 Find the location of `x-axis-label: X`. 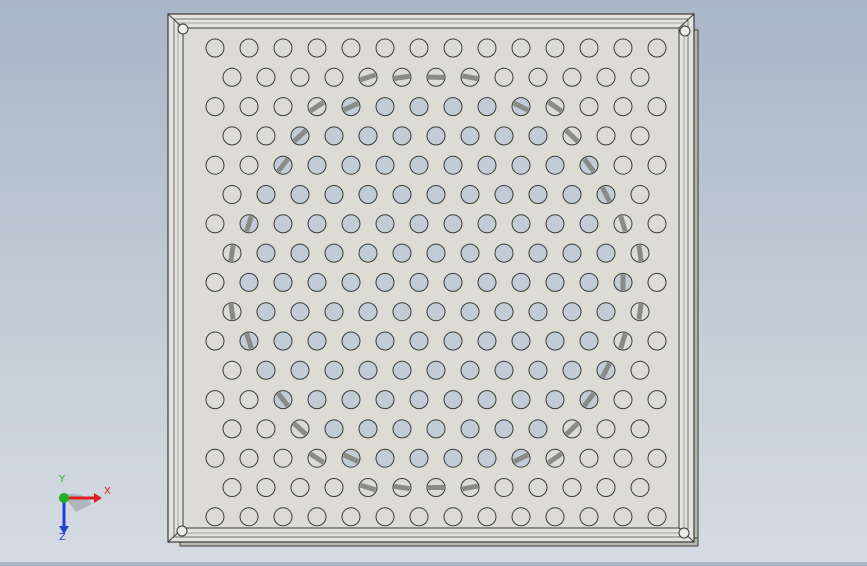

x-axis-label: X is located at coordinates (107, 491).